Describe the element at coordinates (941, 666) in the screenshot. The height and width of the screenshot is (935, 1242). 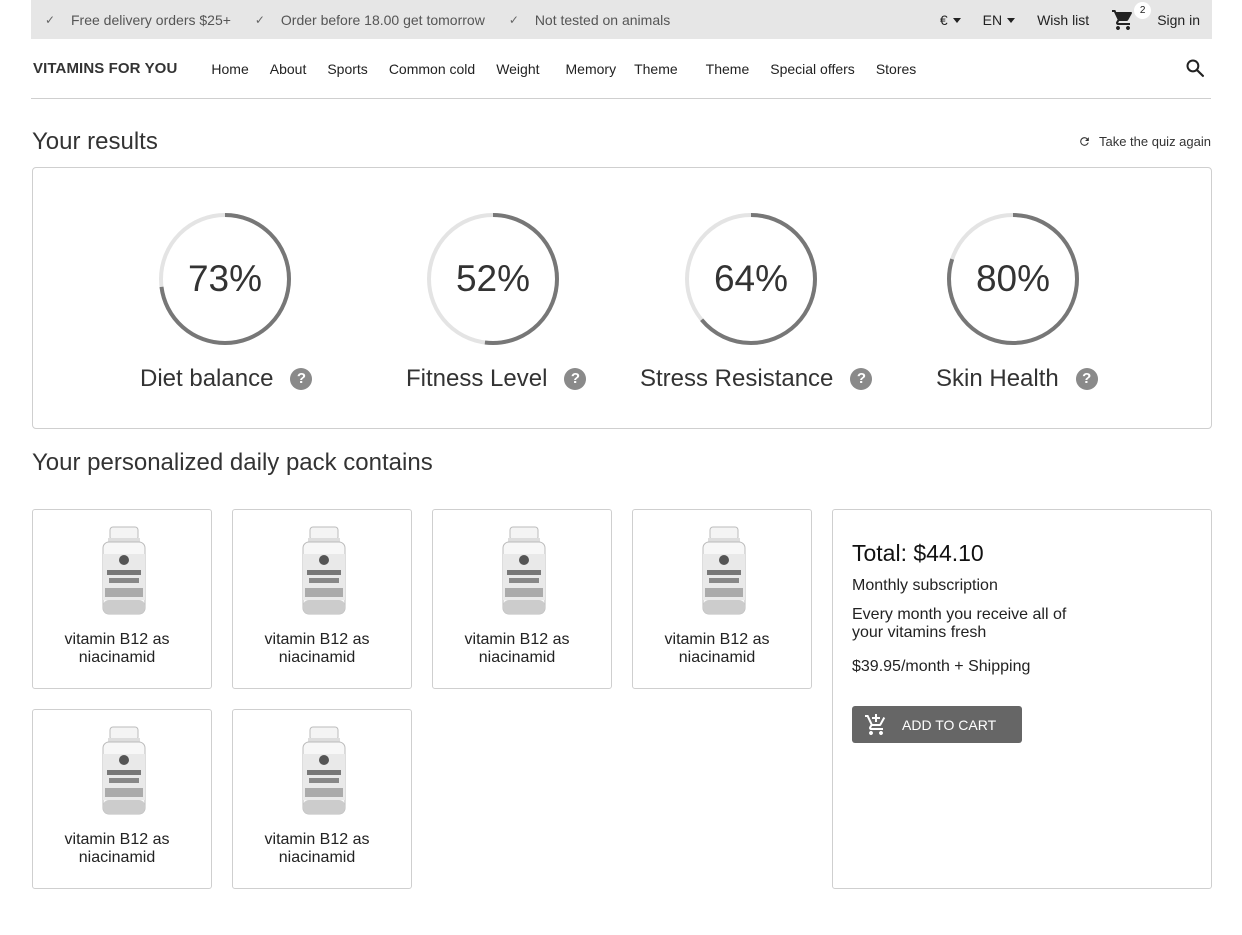
I see `monthly-price: $39.95/month + Shipping` at that location.